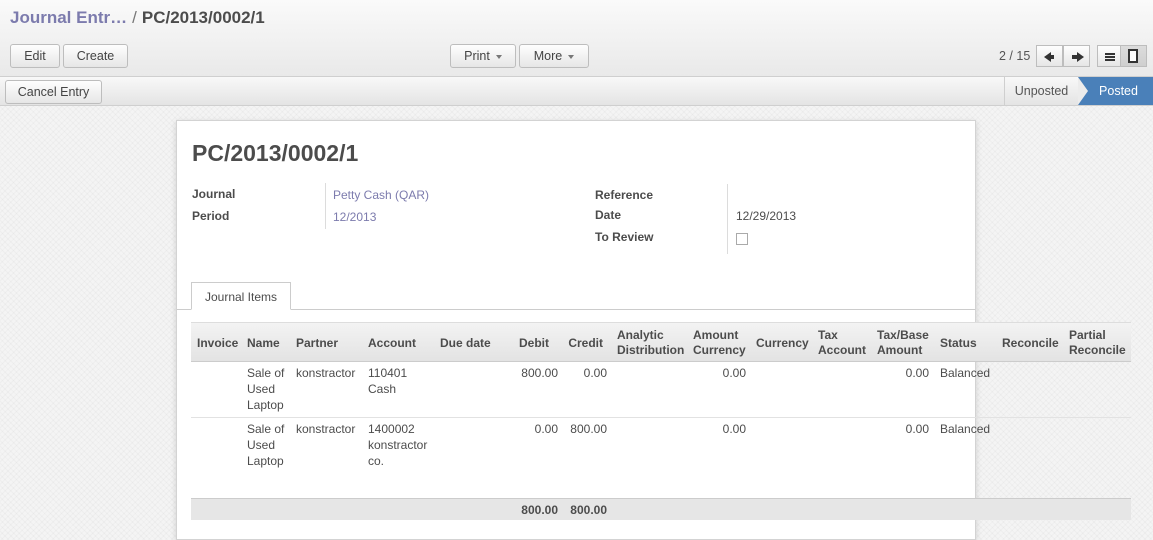  I want to click on col-amount-currency-line2: Currency, so click(719, 350).